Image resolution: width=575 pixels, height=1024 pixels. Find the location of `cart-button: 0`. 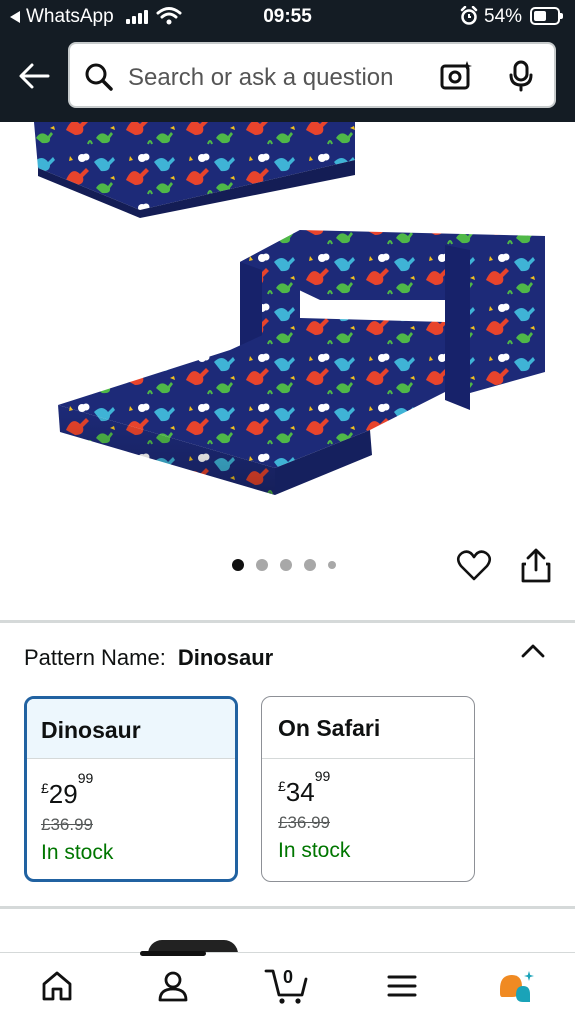

cart-button: 0 is located at coordinates (288, 985).